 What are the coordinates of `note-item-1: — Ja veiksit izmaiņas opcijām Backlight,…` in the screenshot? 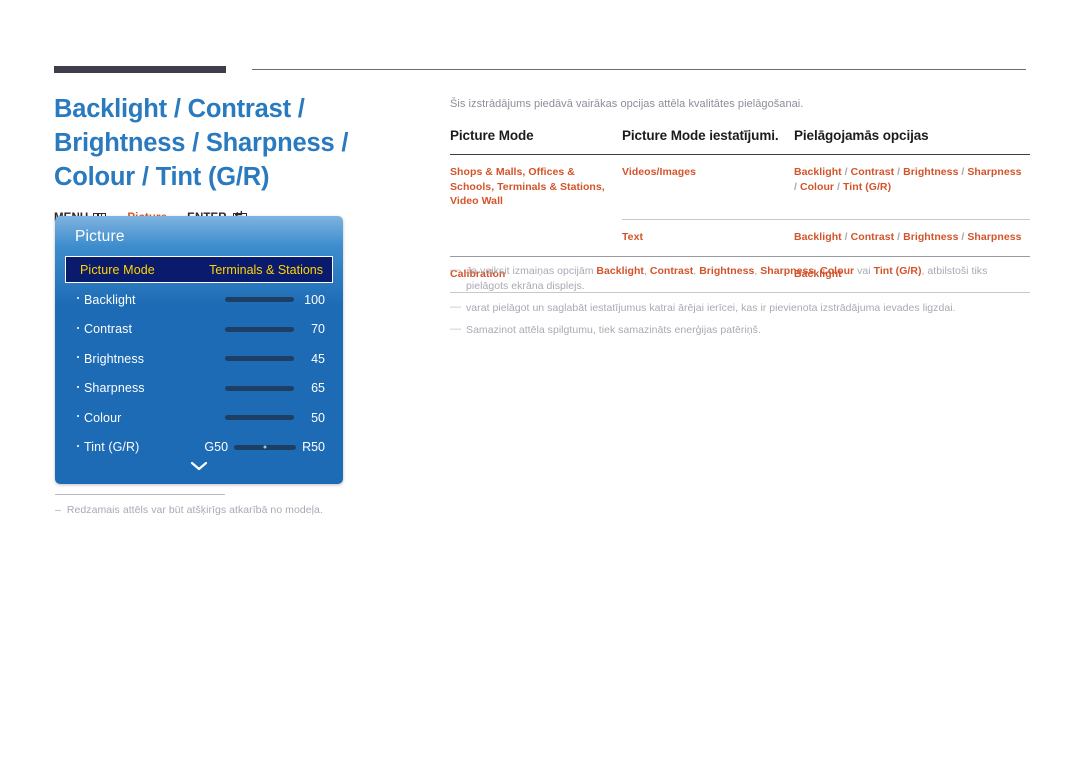 It's located at (740, 279).